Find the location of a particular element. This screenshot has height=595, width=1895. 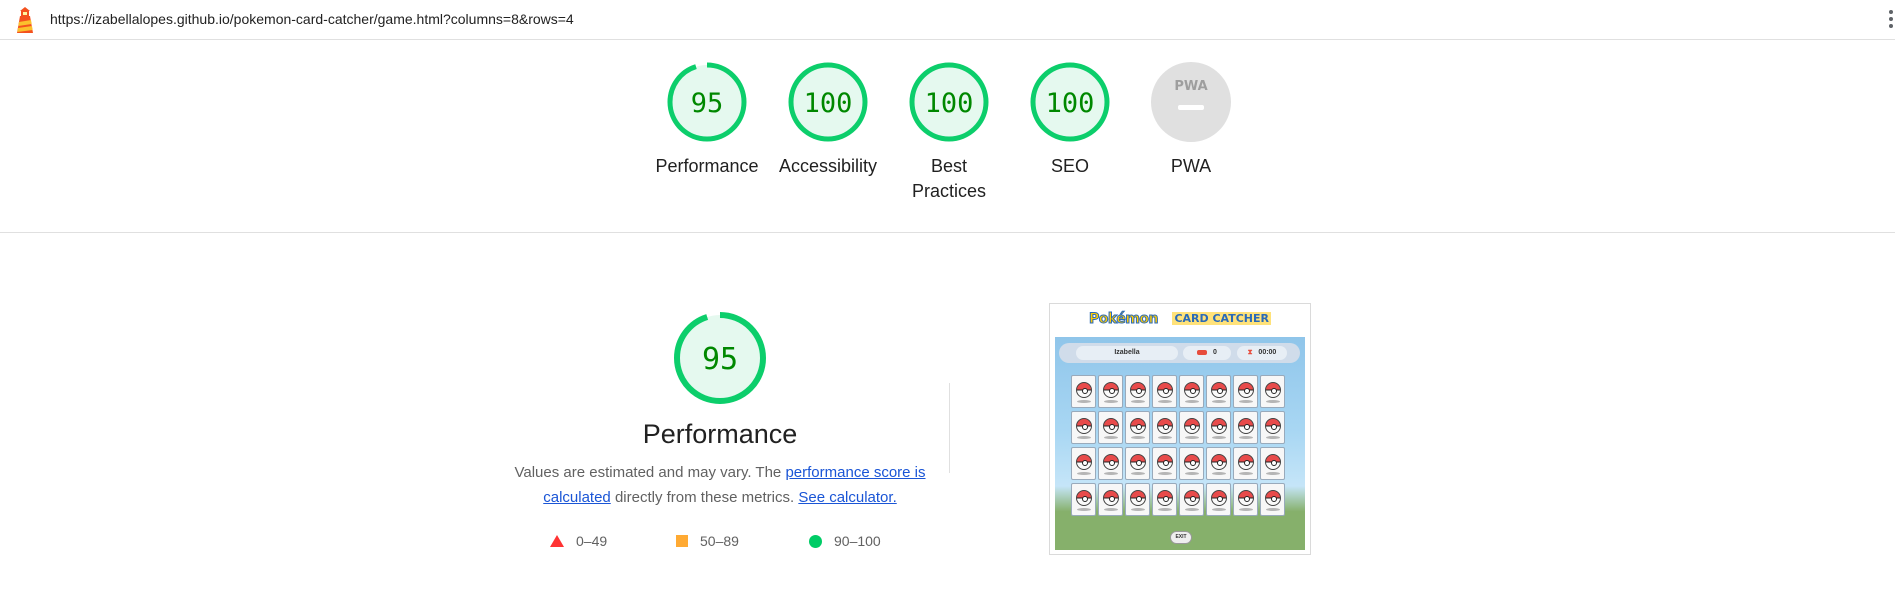

legend-pass: 90–100 is located at coordinates (845, 541).